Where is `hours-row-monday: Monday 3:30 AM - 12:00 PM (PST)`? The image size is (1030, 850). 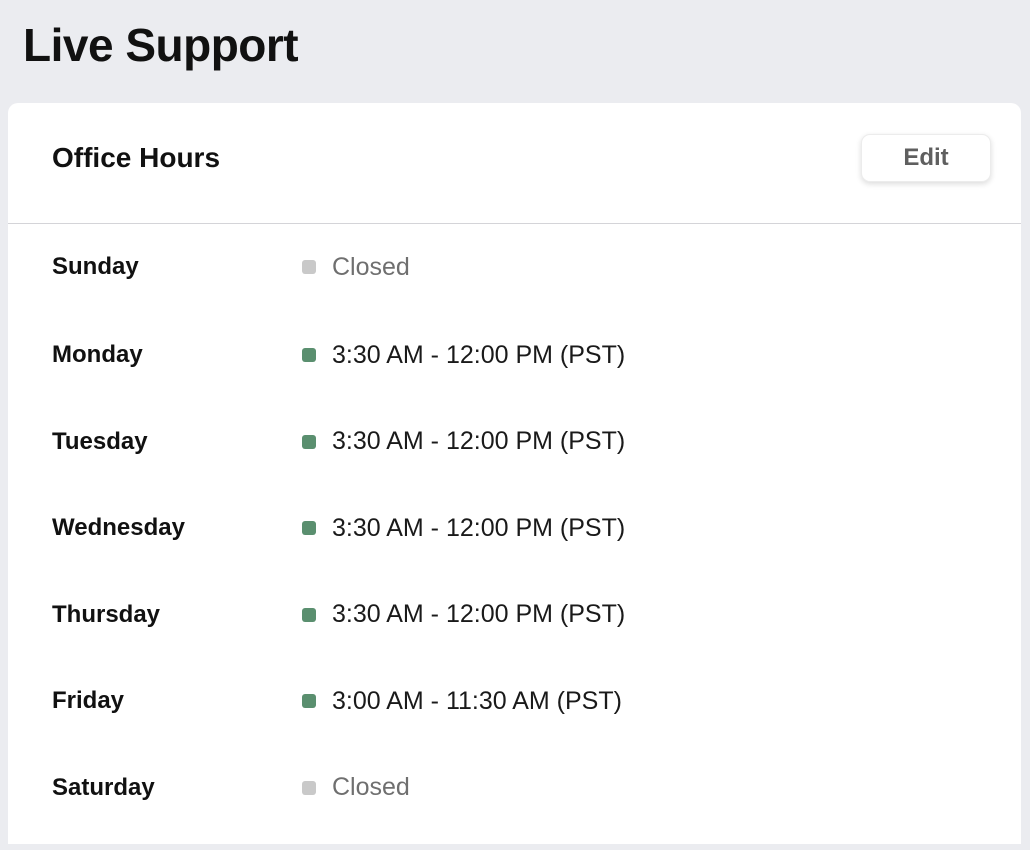 hours-row-monday: Monday 3:30 AM - 12:00 PM (PST) is located at coordinates (514, 355).